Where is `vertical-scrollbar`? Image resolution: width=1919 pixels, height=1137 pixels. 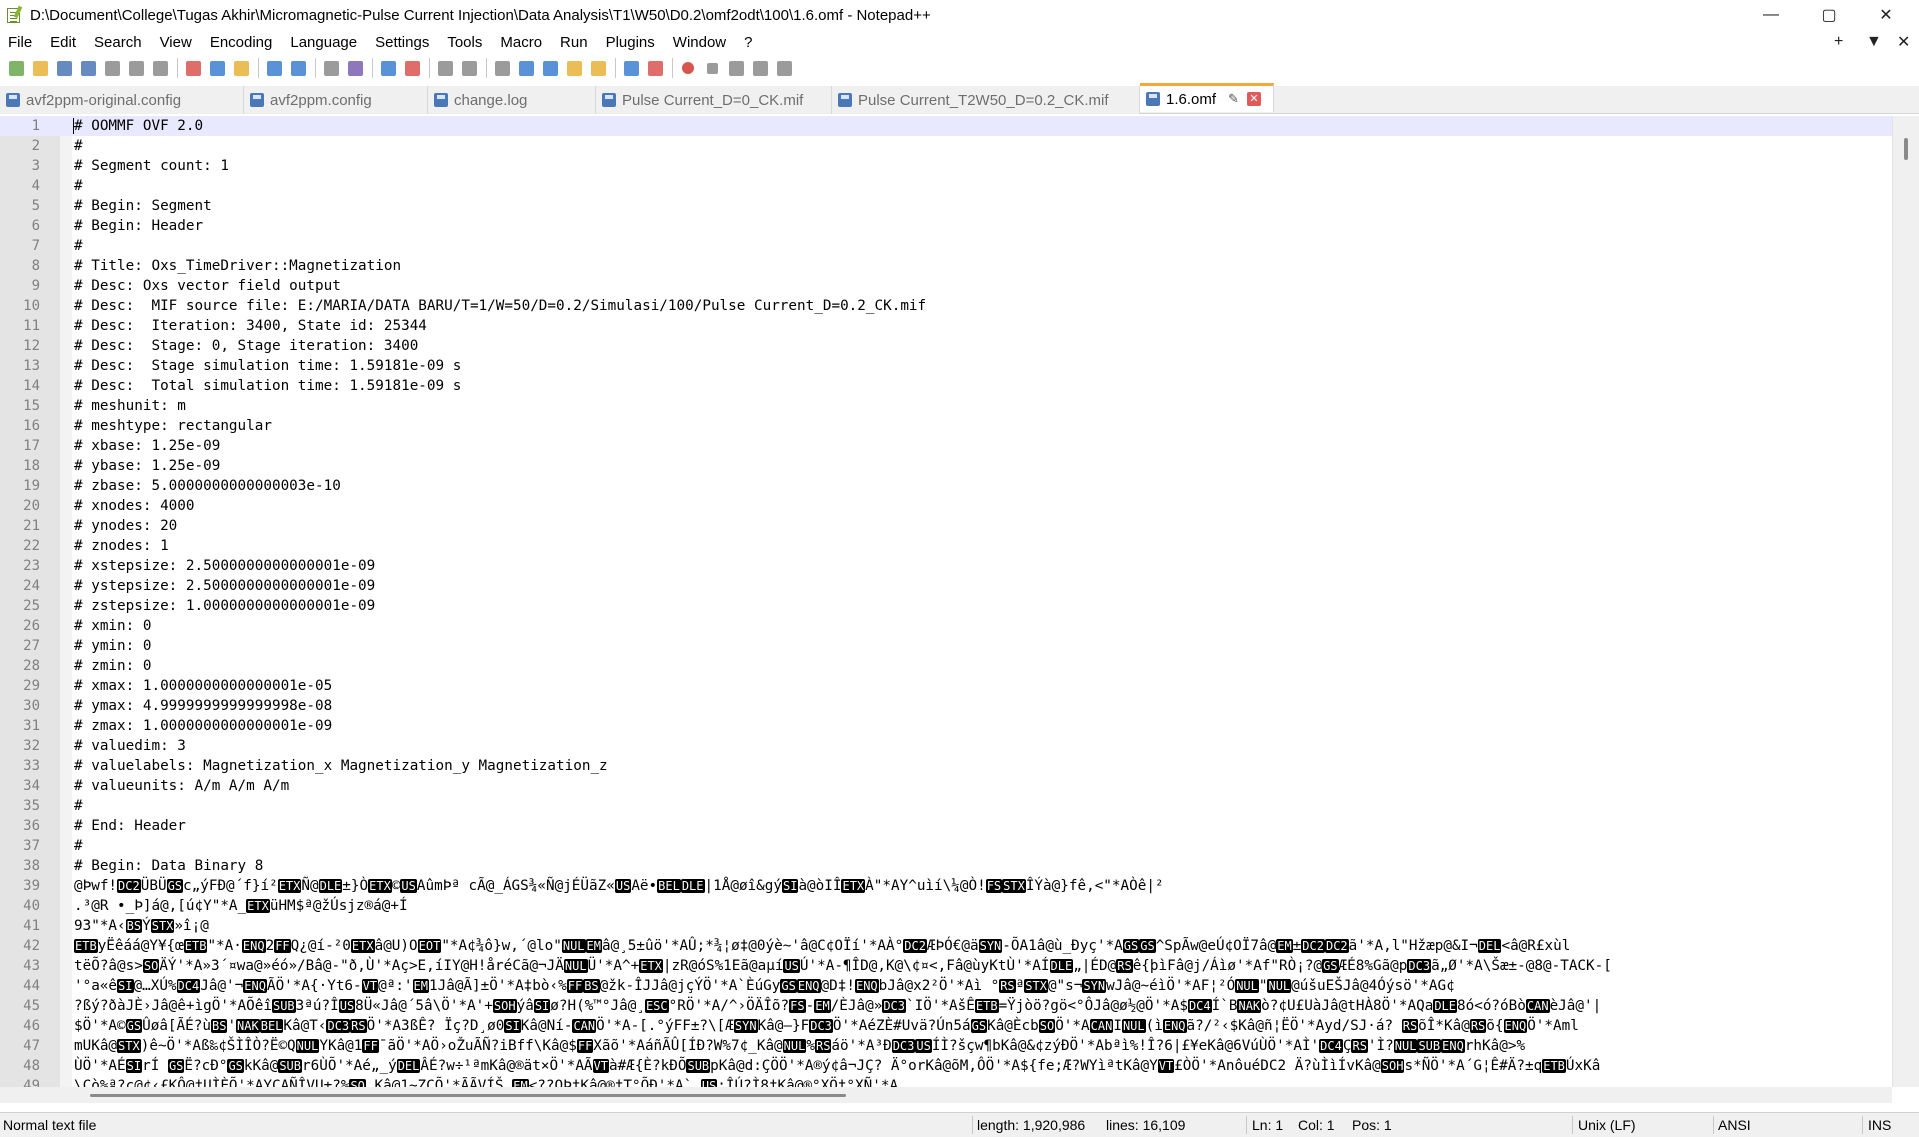
vertical-scrollbar is located at coordinates (1905, 601).